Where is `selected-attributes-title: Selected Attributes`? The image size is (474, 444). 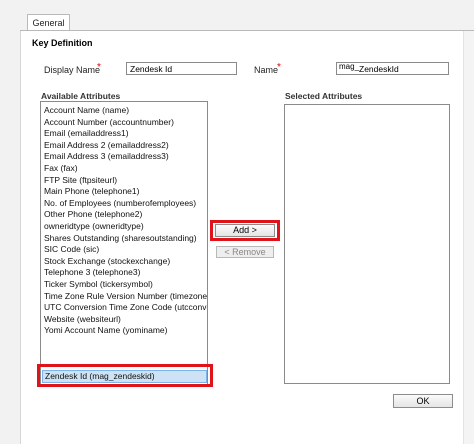
selected-attributes-title: Selected Attributes is located at coordinates (324, 96).